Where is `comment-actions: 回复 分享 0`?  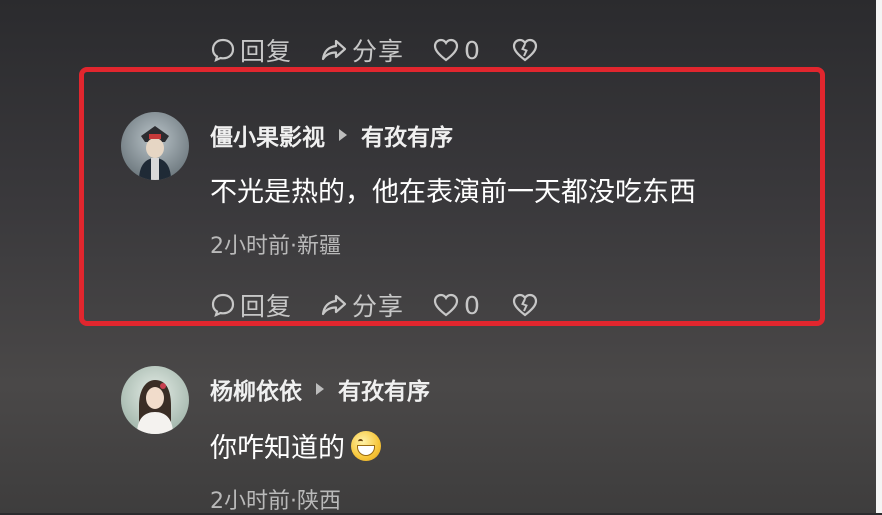 comment-actions: 回复 分享 0 is located at coordinates (390, 305).